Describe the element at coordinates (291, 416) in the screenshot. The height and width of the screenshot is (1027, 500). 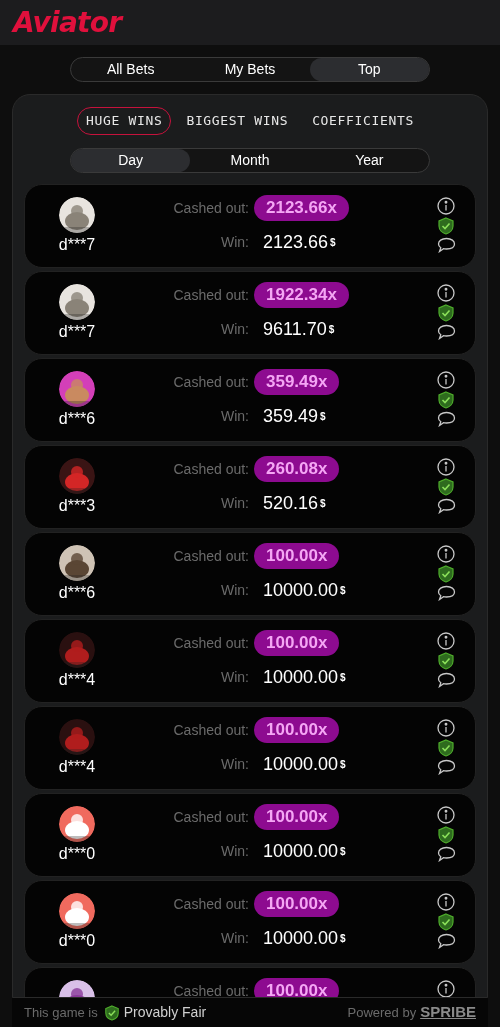
I see `win-amount: 359.49` at that location.